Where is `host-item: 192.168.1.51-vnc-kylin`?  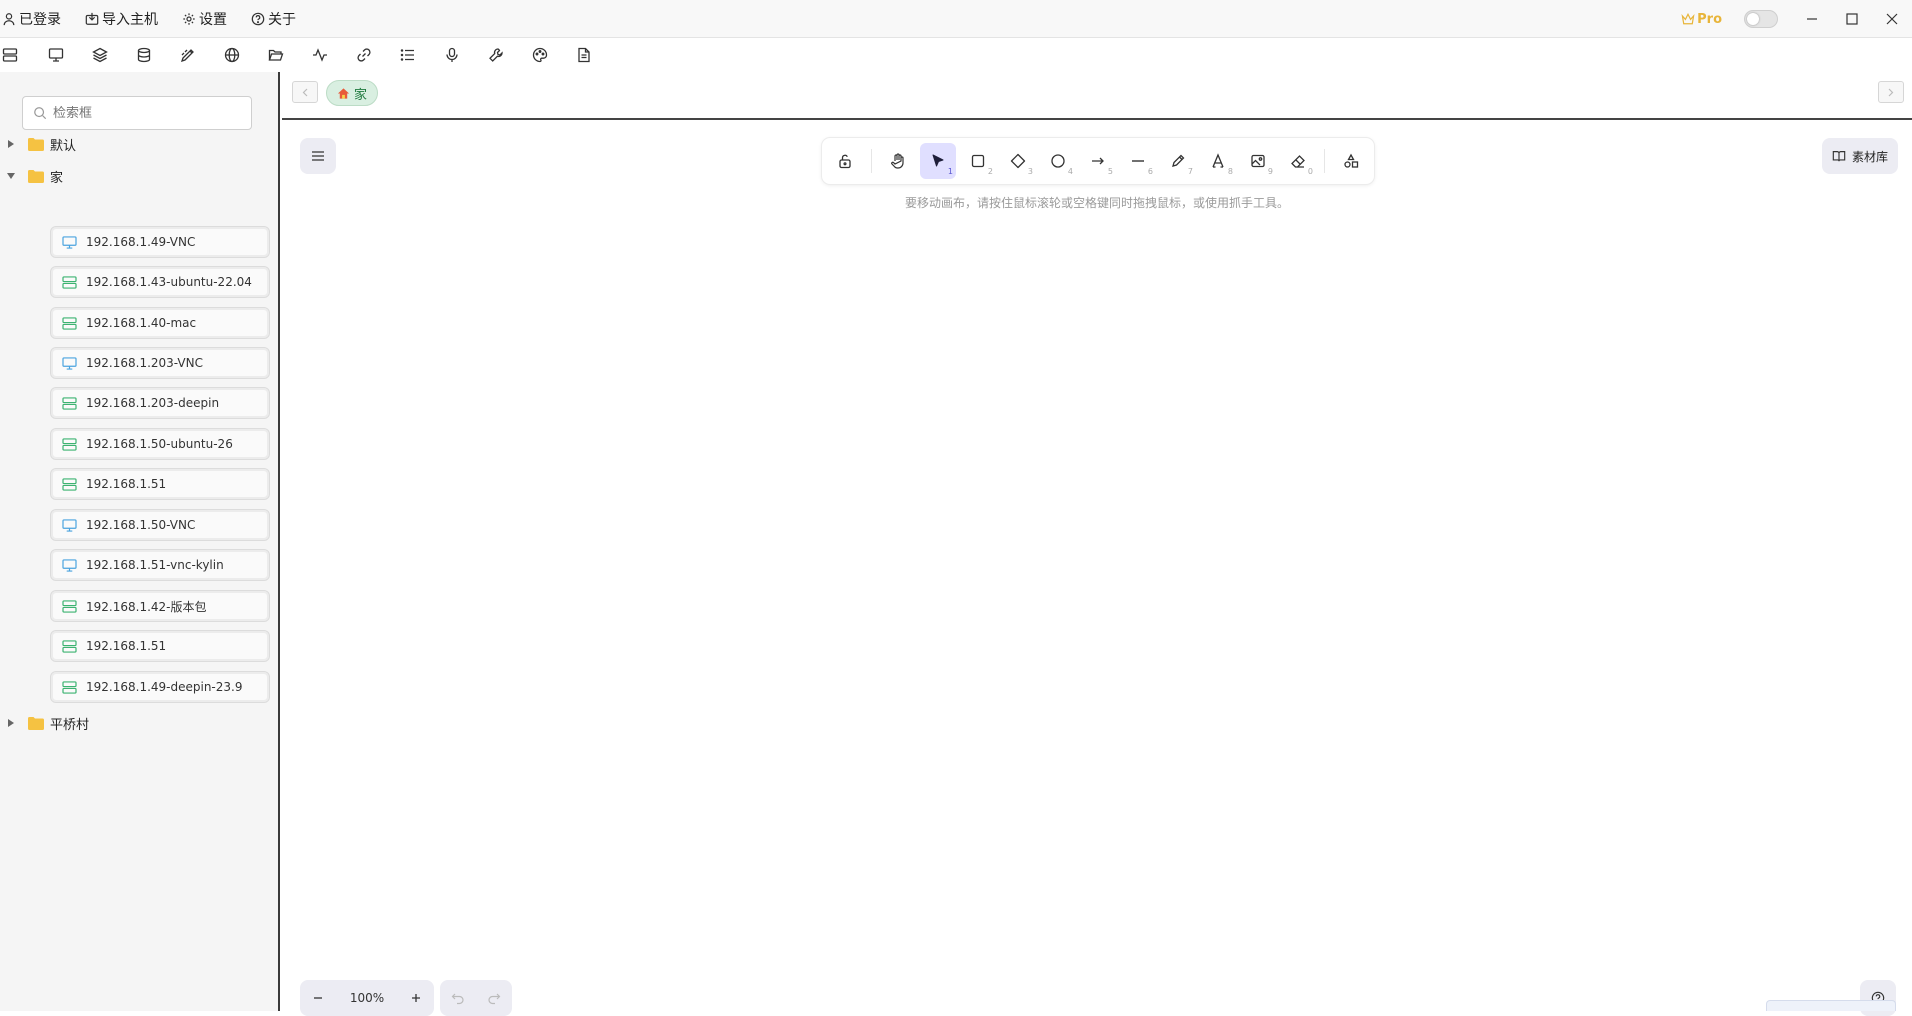
host-item: 192.168.1.51-vnc-kylin is located at coordinates (160, 565).